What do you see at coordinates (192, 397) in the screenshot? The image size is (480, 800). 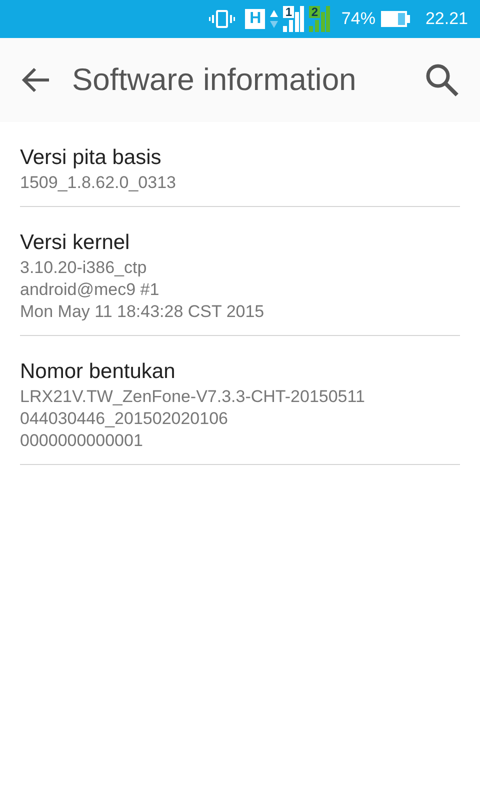 I see `item-value: LRX21V.TW_ZenFone-V7.3.3-CHT-20150511` at bounding box center [192, 397].